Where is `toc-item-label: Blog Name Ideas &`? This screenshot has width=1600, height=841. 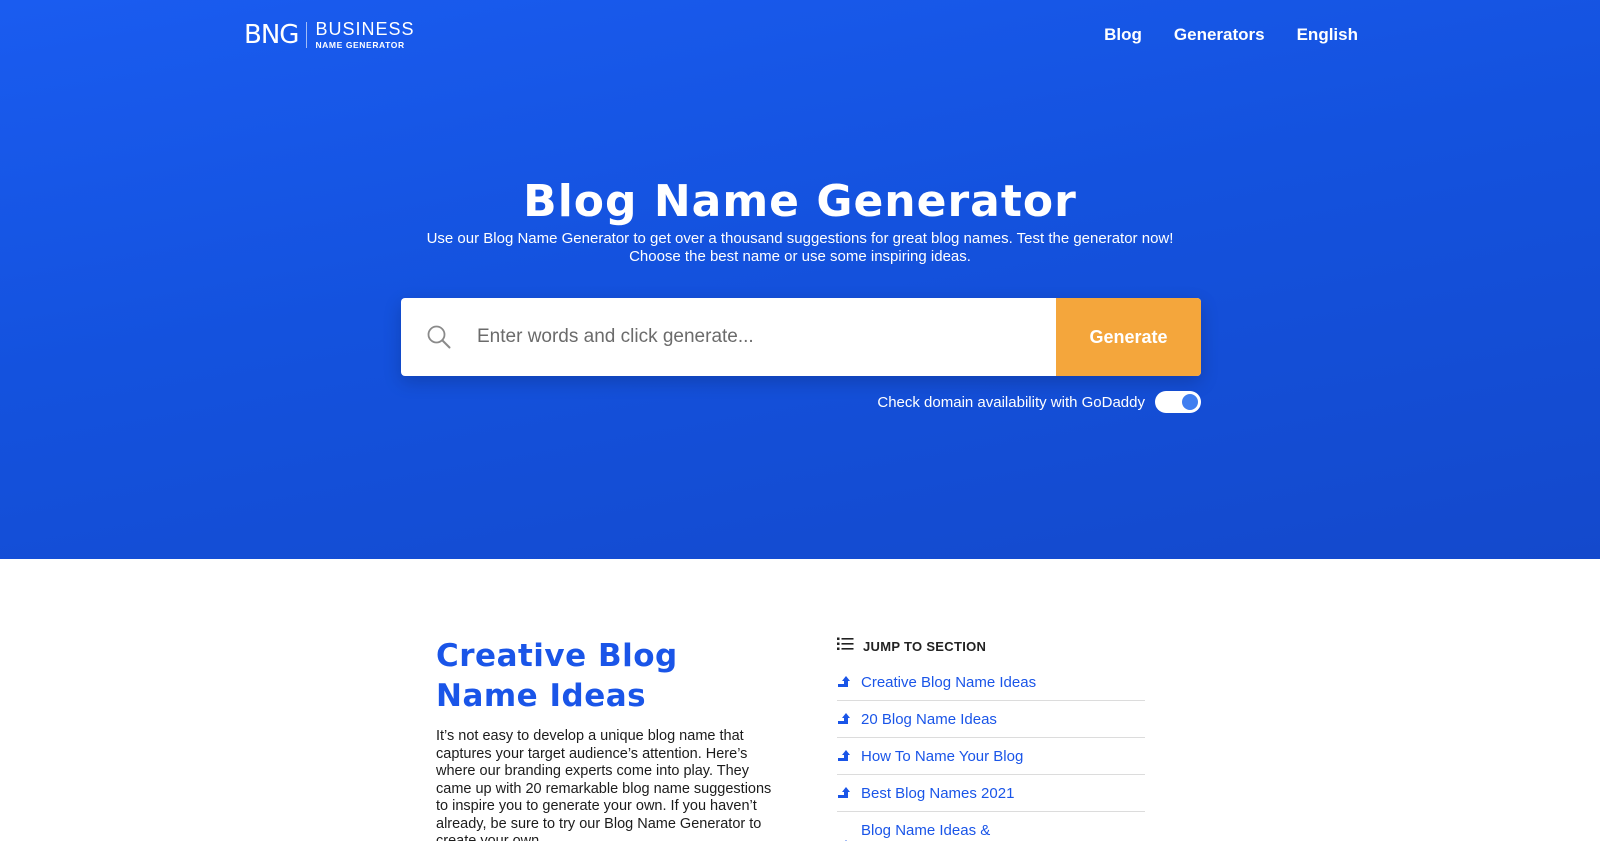 toc-item-label: Blog Name Ideas & is located at coordinates (926, 830).